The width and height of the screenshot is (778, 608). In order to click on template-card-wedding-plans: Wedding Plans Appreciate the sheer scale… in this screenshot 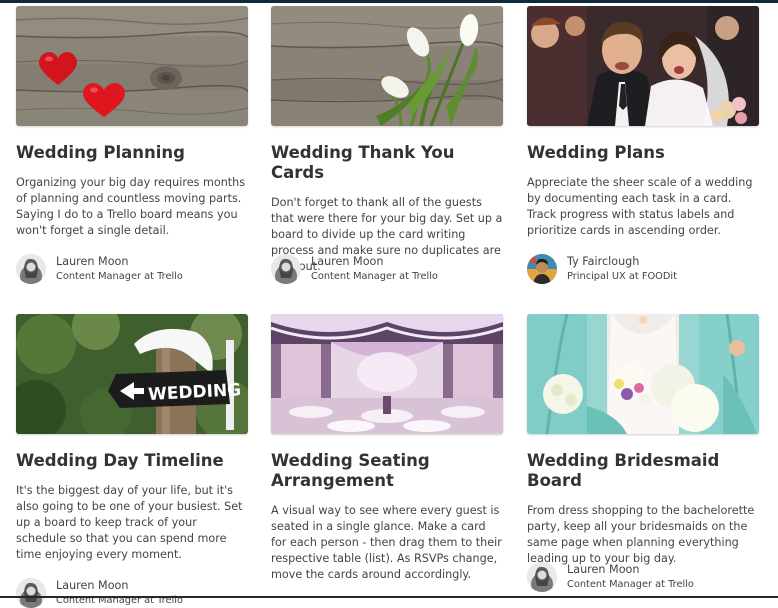, I will do `click(643, 145)`.